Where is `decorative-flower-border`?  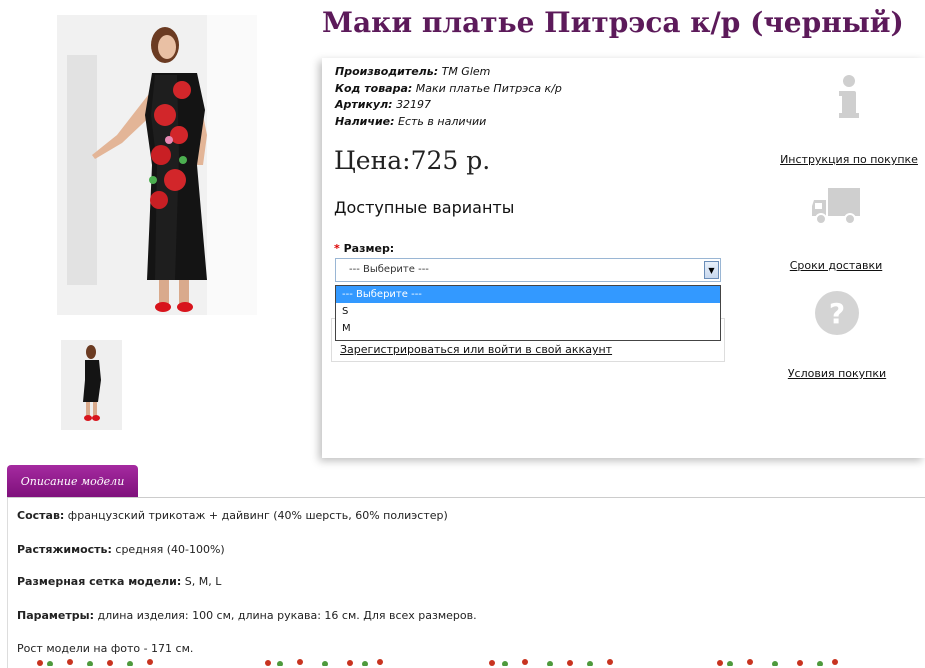
decorative-flower-border is located at coordinates (437, 662).